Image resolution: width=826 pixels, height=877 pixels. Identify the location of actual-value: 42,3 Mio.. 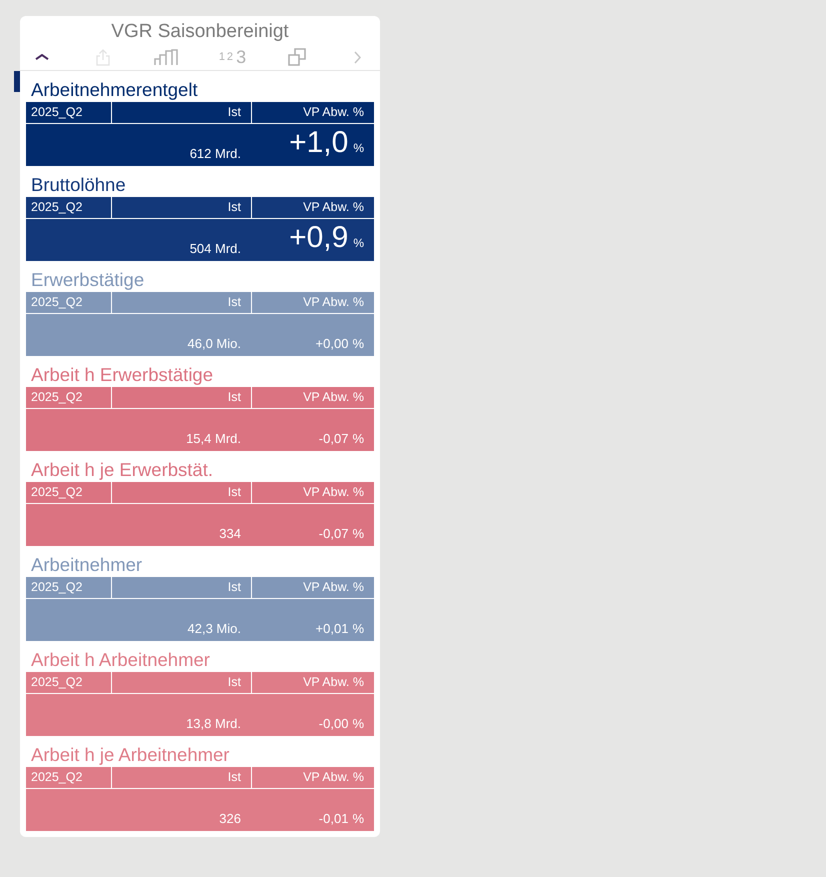
(214, 628).